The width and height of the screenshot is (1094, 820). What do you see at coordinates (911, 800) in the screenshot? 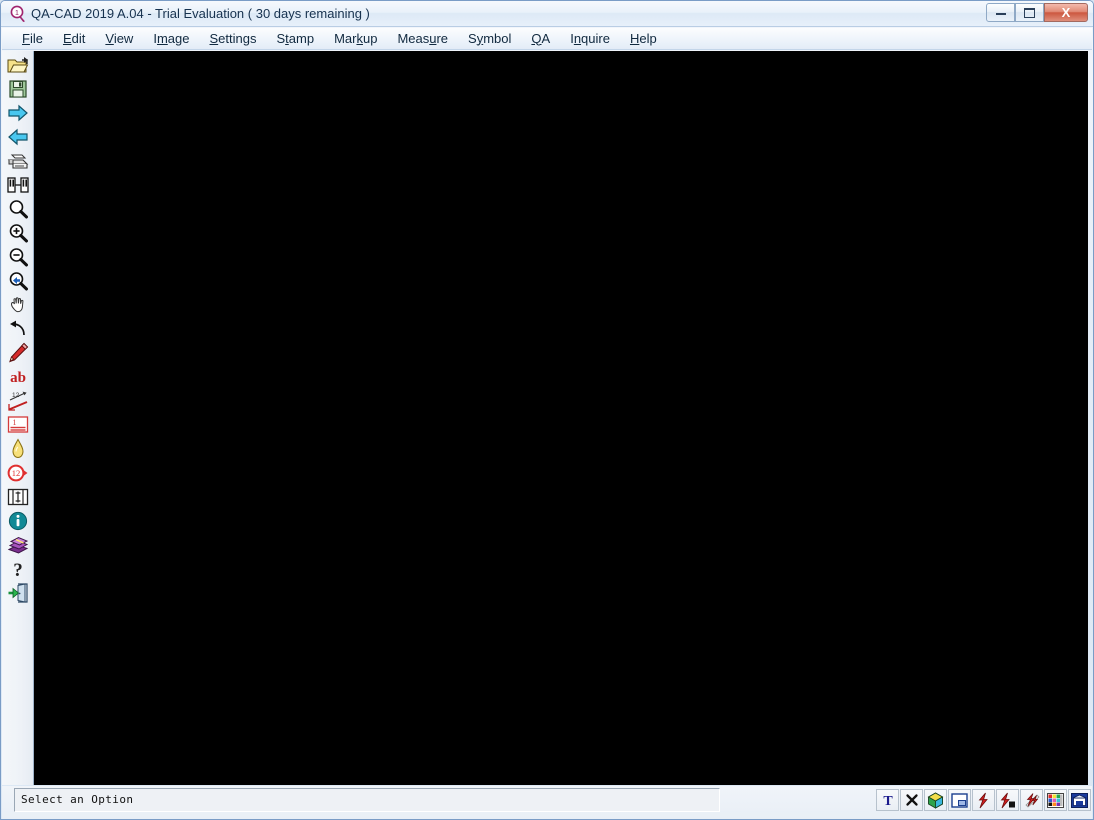
I see `delete-x-icon` at bounding box center [911, 800].